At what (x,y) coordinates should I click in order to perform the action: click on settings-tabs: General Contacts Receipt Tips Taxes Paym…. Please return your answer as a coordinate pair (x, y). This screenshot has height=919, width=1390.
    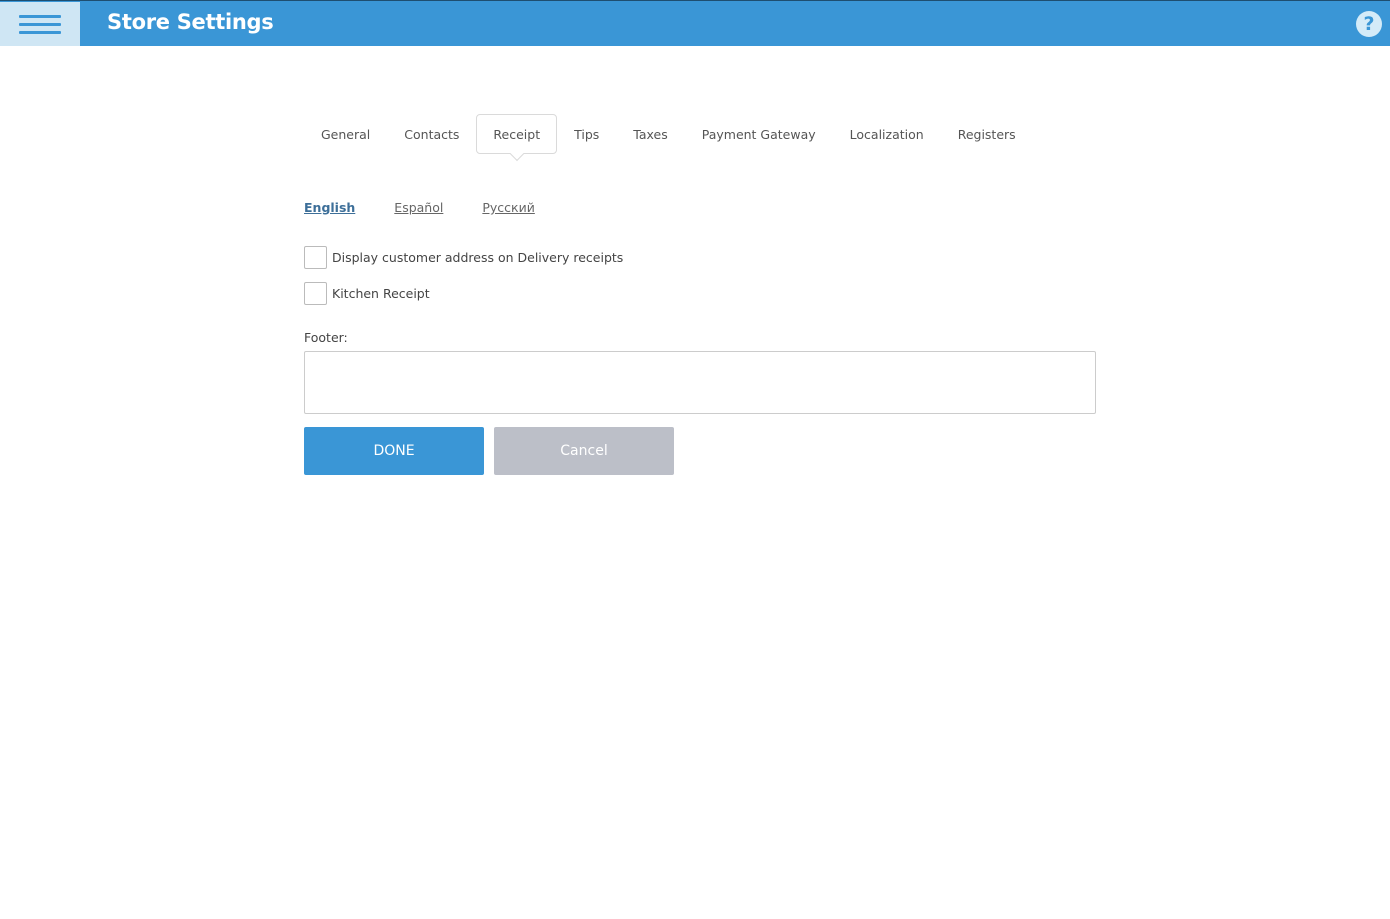
    Looking at the image, I should click on (668, 134).